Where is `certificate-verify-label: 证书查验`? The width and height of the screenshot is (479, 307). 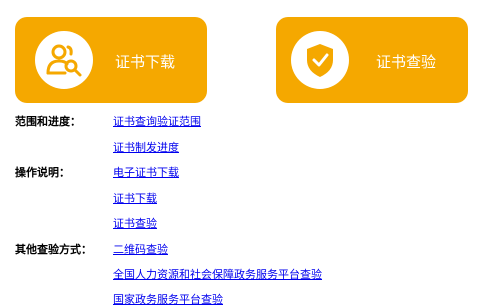 certificate-verify-label: 证书查验 is located at coordinates (406, 62).